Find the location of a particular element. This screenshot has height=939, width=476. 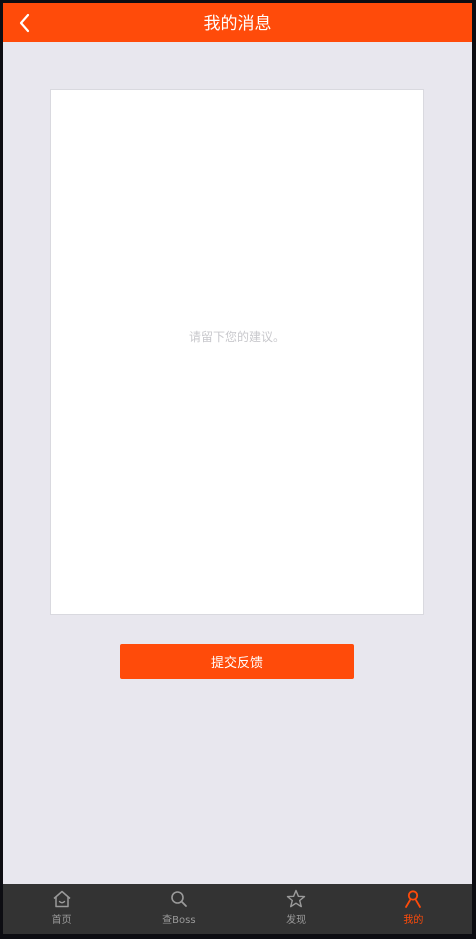

top-nav-bar: 我的消息 is located at coordinates (237, 22).